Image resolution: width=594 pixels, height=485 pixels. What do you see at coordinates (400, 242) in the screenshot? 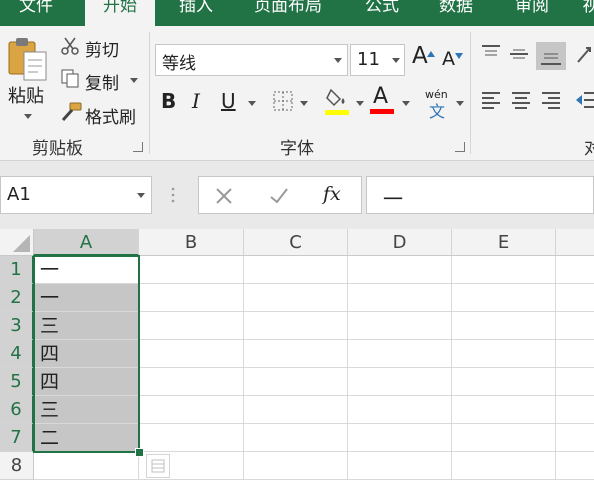
I see `column-header-d: D` at bounding box center [400, 242].